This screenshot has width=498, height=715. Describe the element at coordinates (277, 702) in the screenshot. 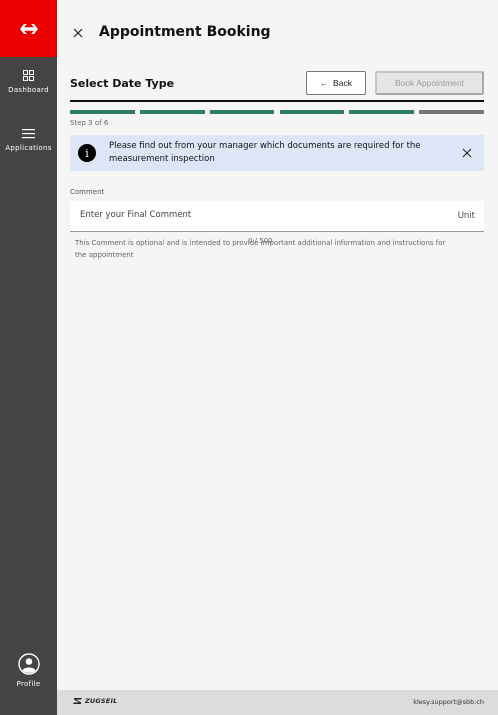

I see `footer: ZUGSEIL klesy.support@sbb.ch` at that location.